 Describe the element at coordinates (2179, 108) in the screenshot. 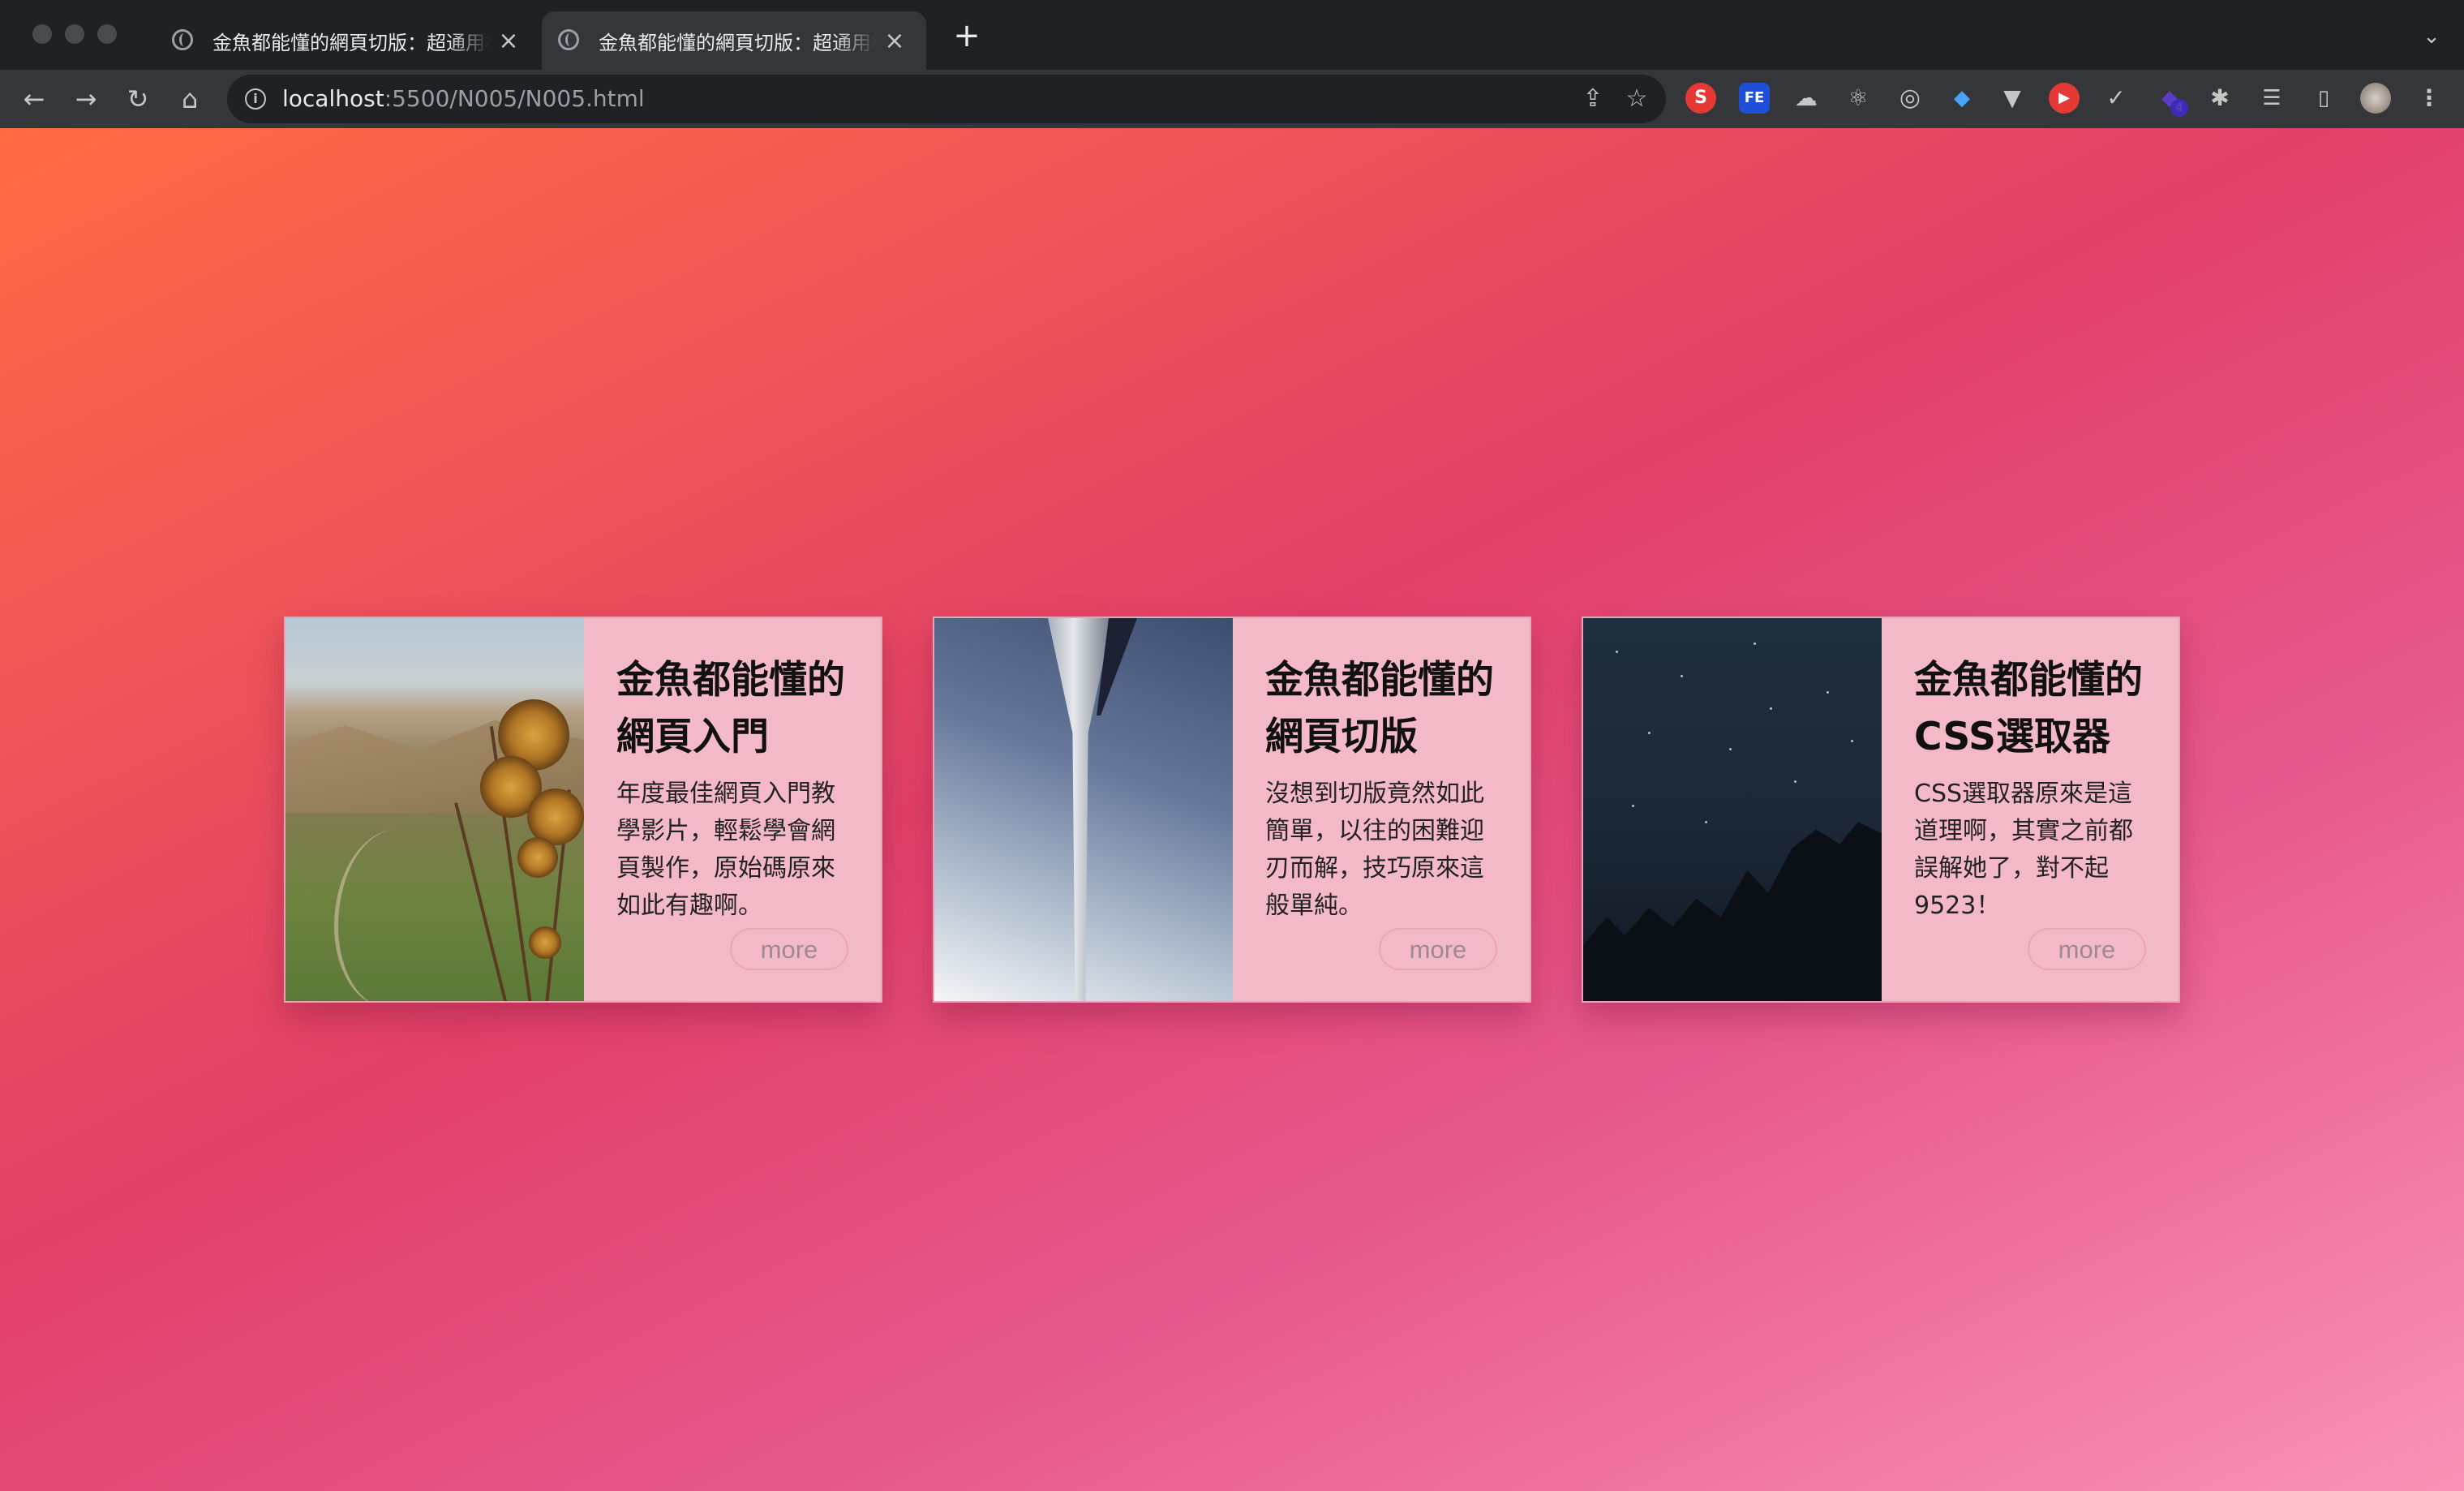

I see `extension-badge-count: 4` at that location.